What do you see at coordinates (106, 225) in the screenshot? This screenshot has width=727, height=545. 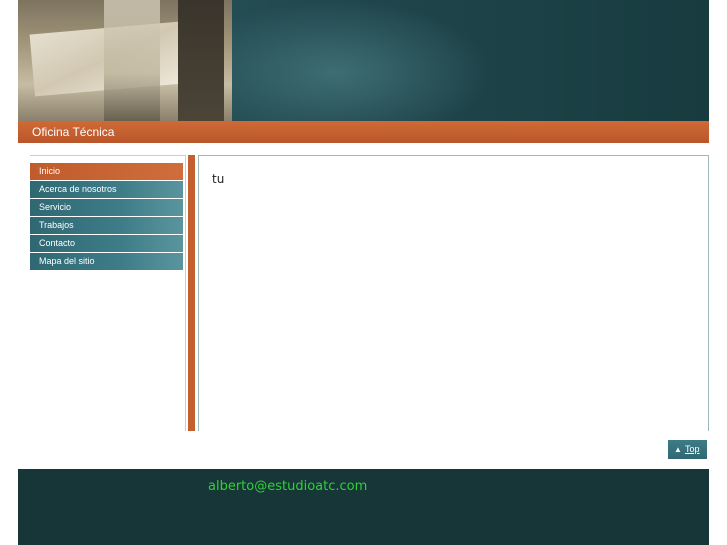 I see `sidebar-item-trabajos: Trabajos` at bounding box center [106, 225].